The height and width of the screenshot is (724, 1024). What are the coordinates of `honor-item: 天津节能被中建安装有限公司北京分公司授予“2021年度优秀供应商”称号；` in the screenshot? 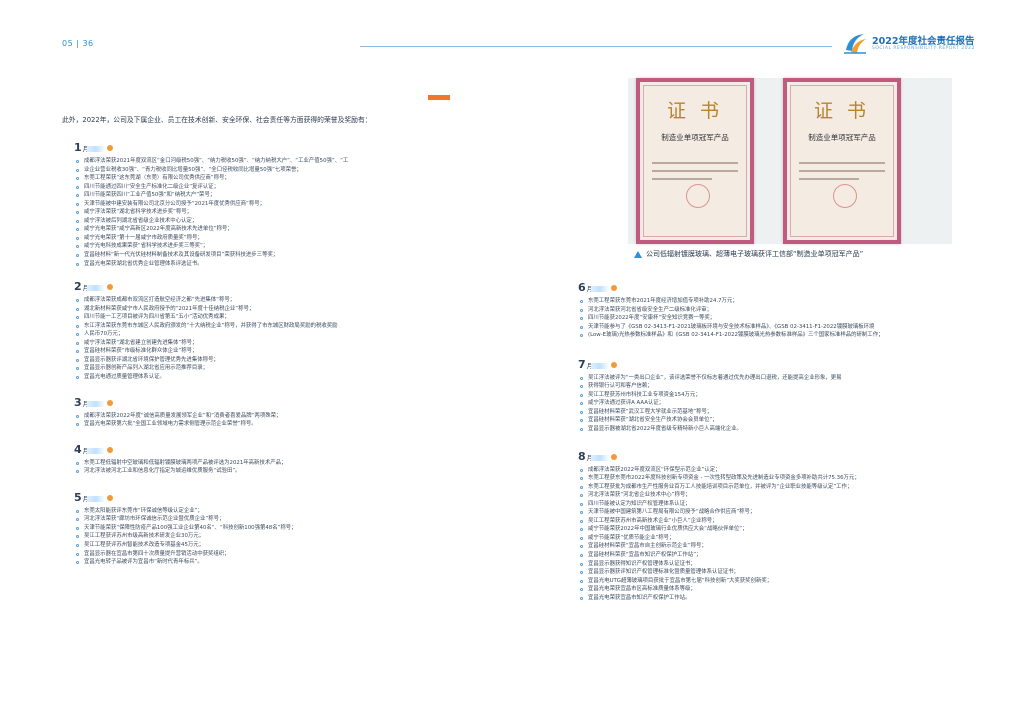 It's located at (260, 204).